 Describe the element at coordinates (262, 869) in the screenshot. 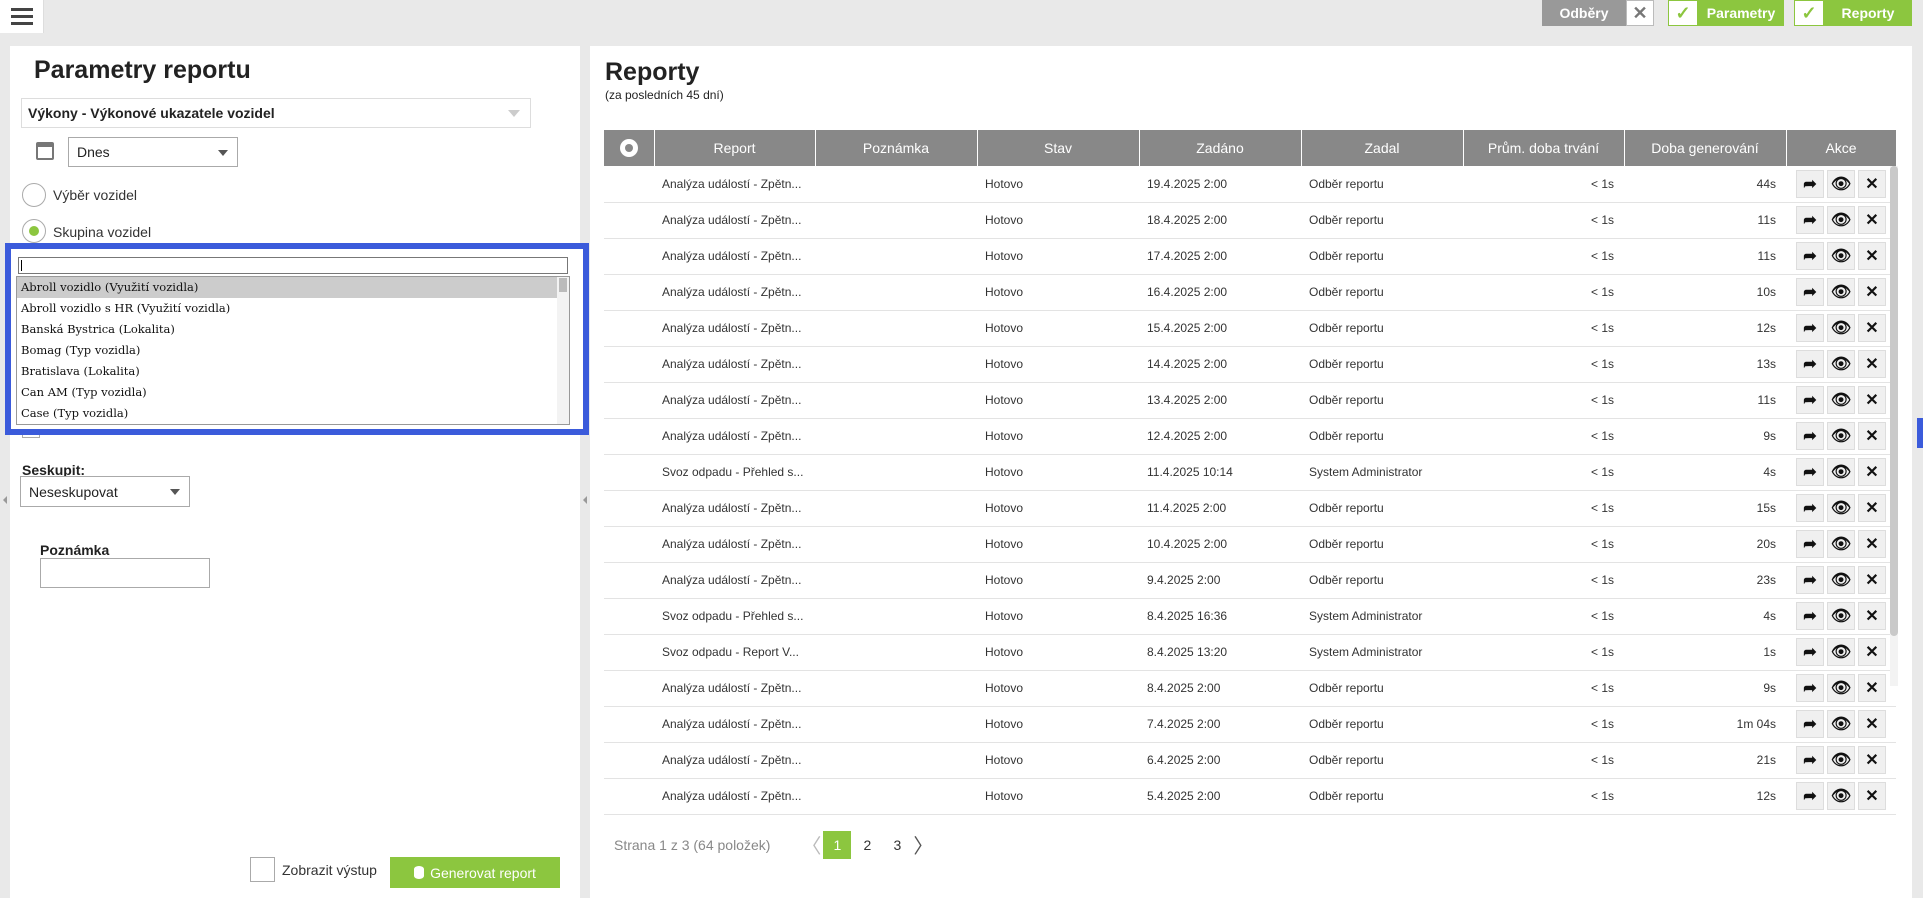

I see `show-output-checkbox` at that location.